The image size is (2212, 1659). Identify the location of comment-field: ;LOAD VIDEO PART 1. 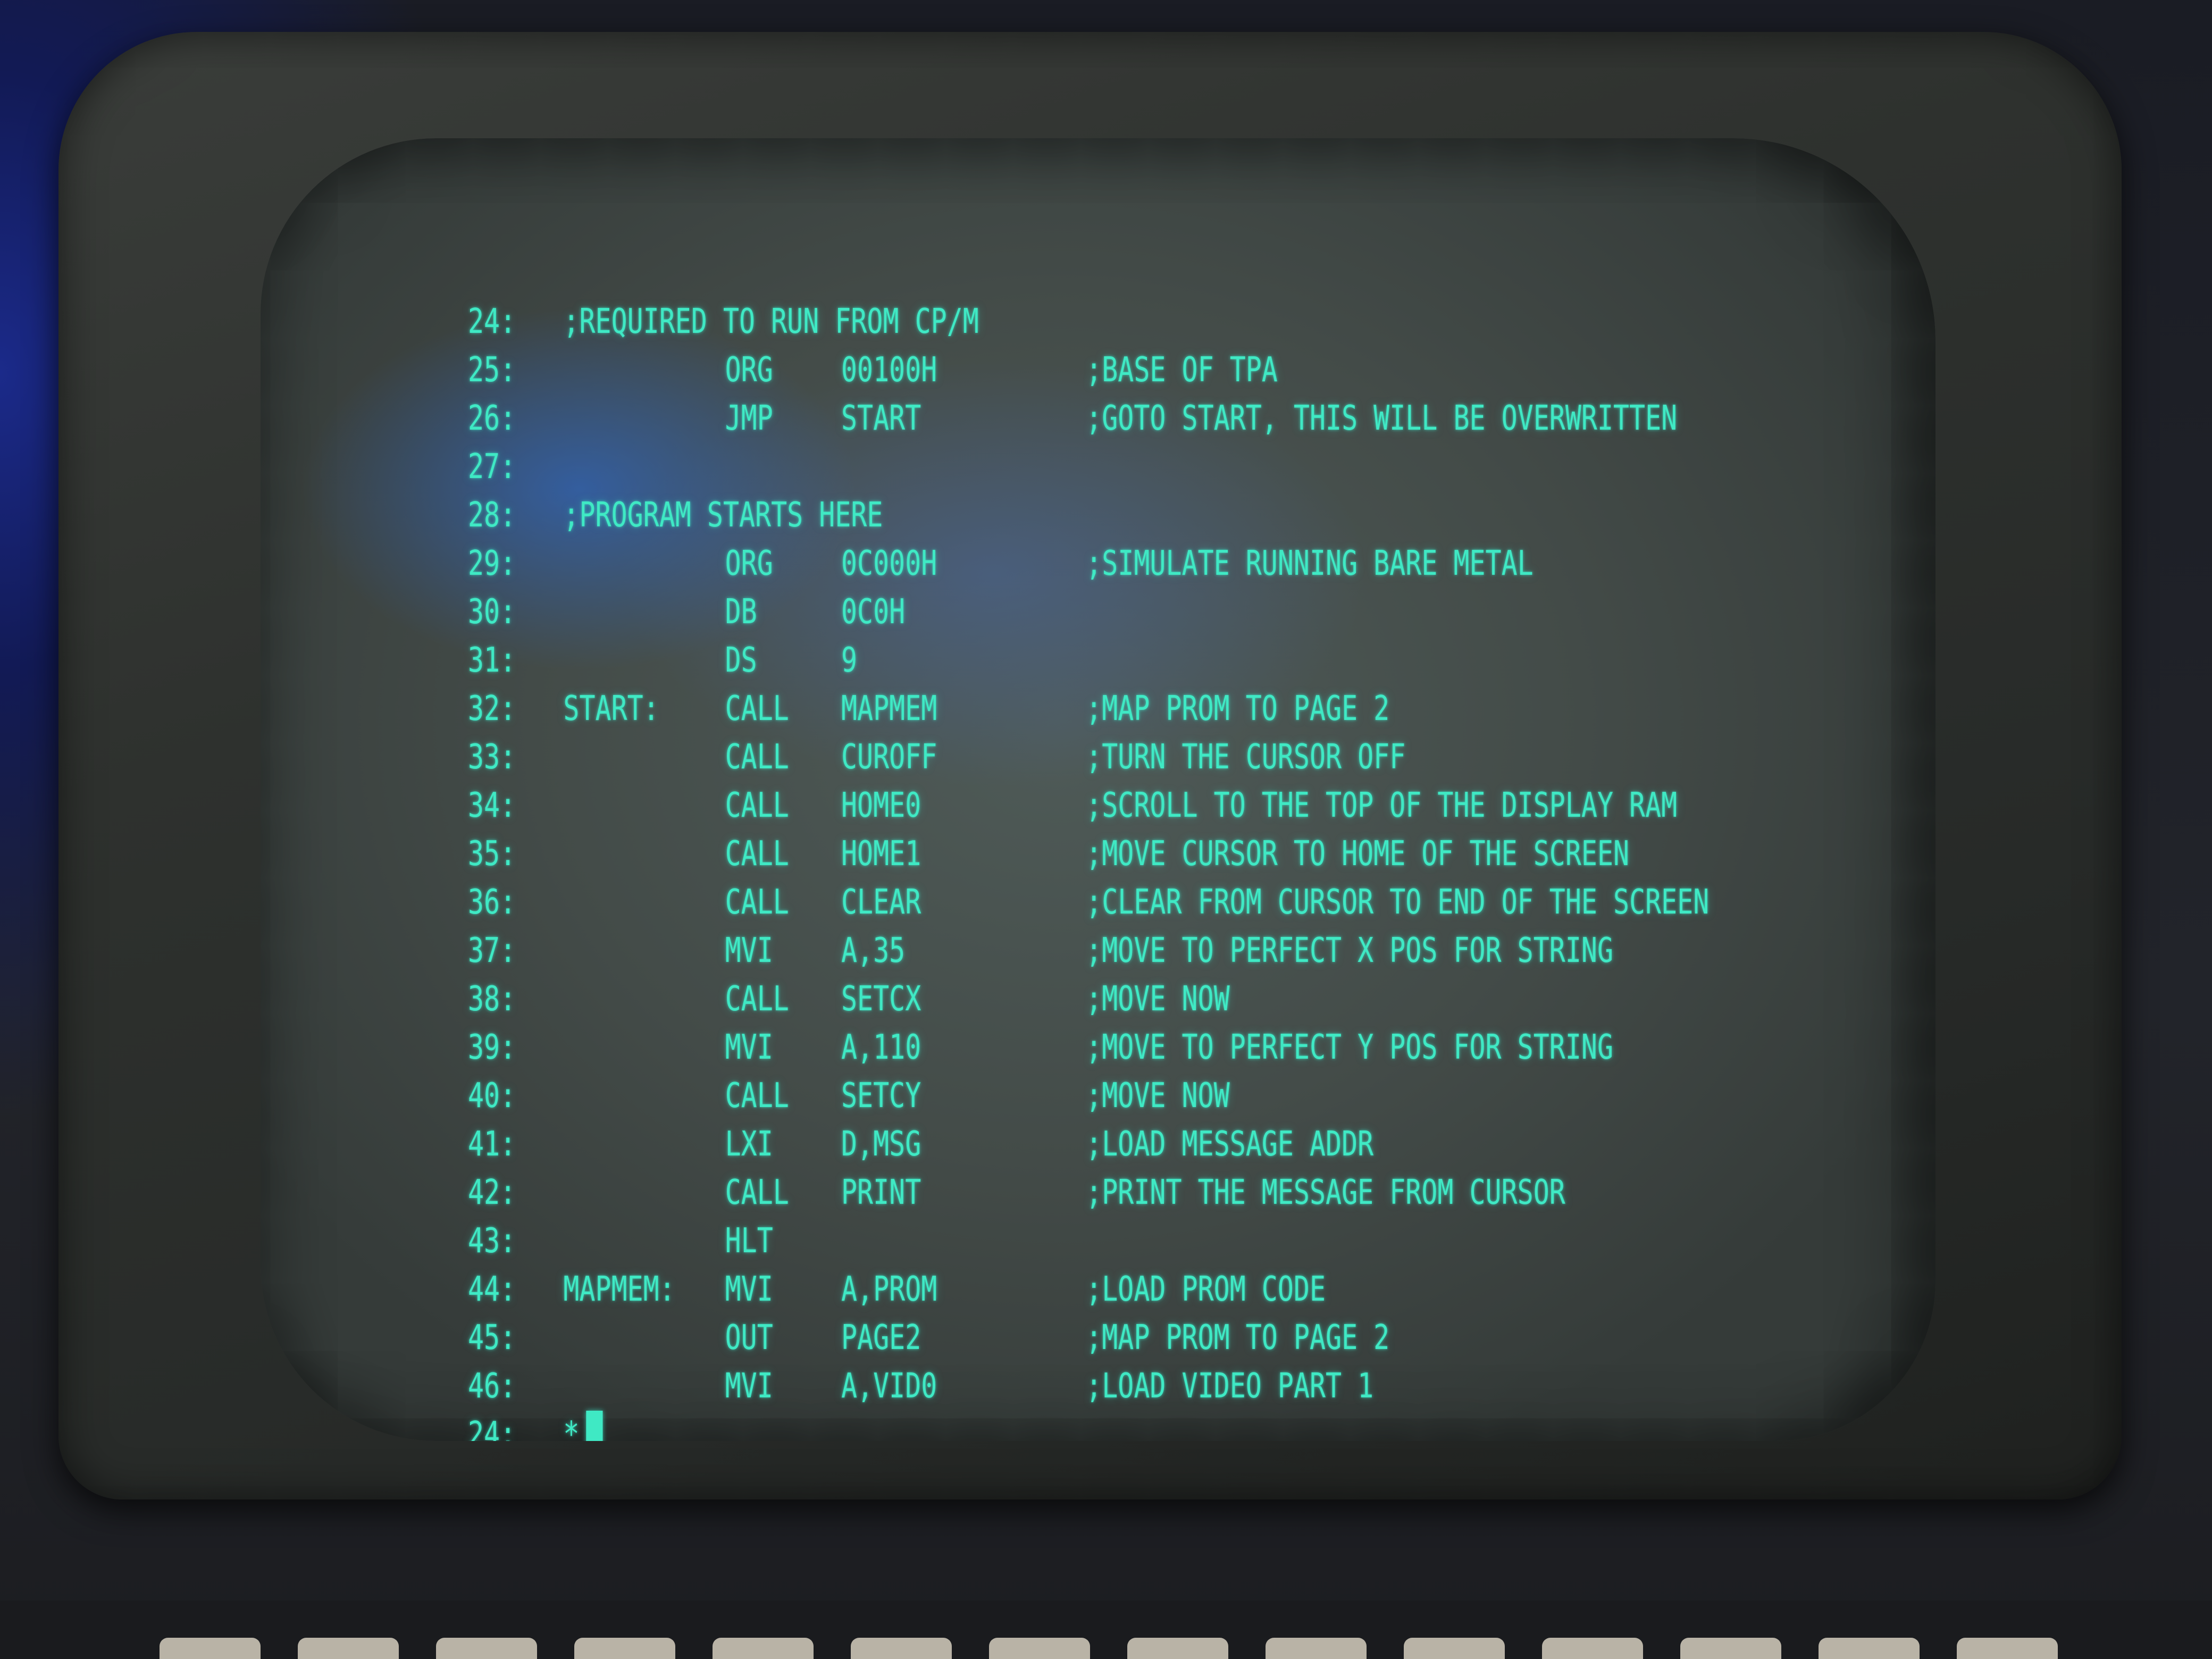
(1230, 1386).